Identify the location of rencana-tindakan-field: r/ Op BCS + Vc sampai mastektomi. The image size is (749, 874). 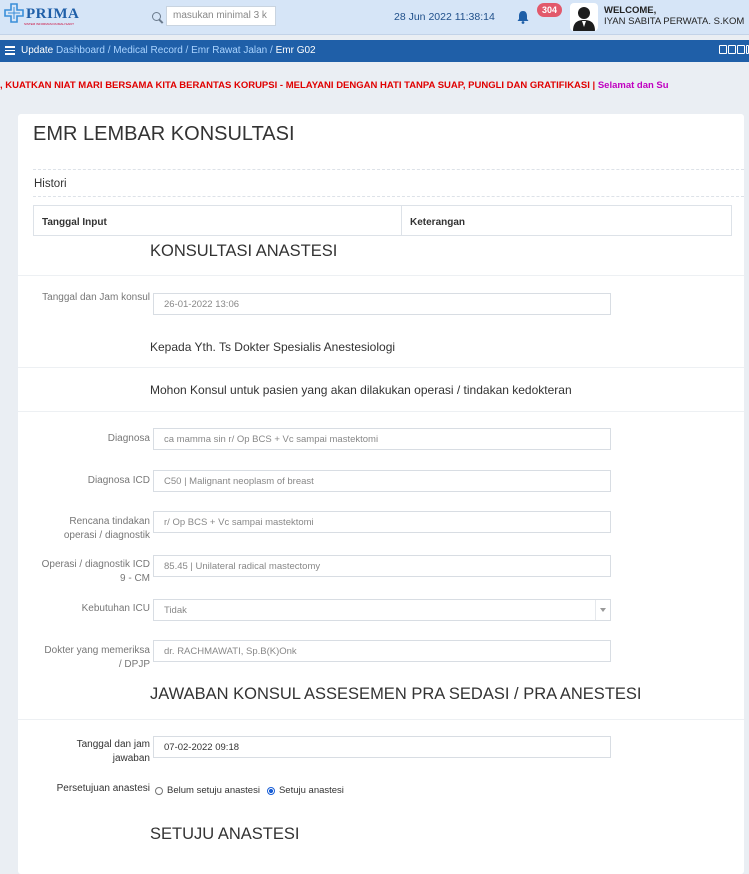
(382, 522).